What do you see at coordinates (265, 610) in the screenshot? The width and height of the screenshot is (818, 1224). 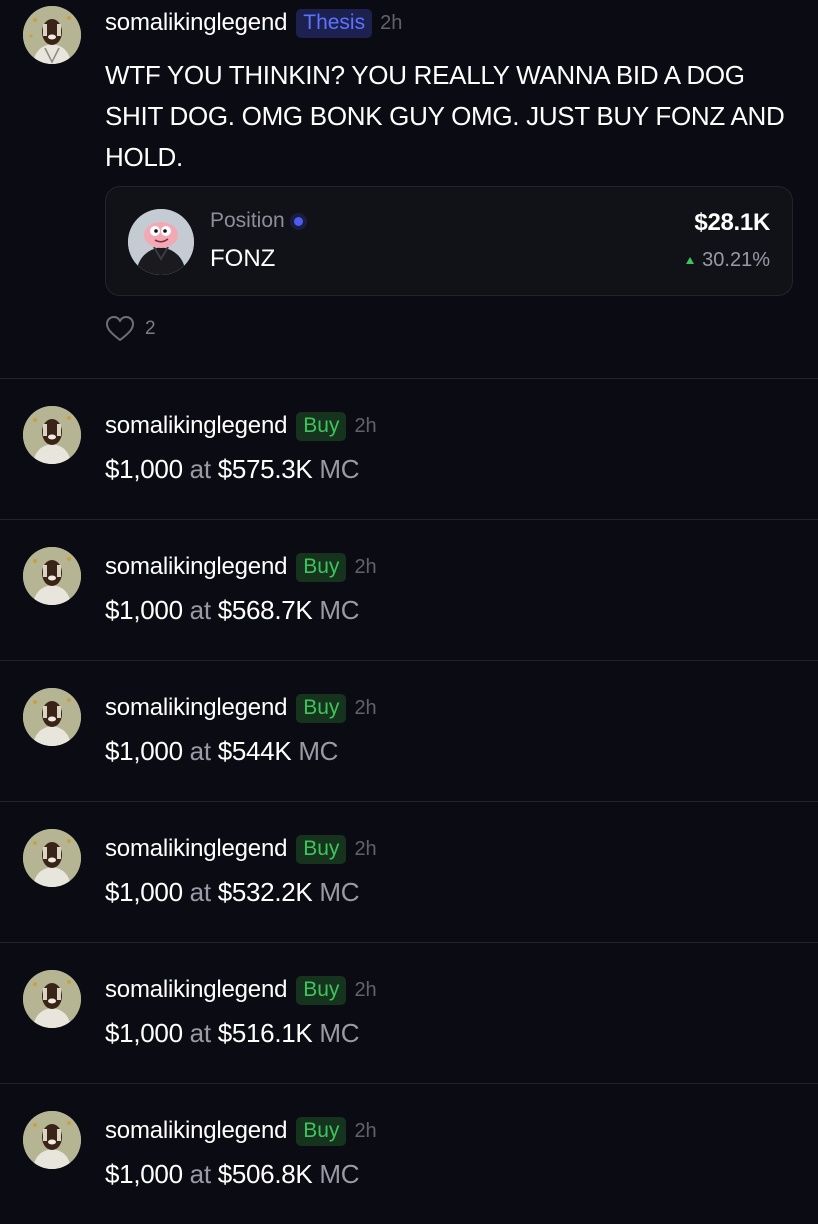 I see `trade-market-cap: $568.7K` at bounding box center [265, 610].